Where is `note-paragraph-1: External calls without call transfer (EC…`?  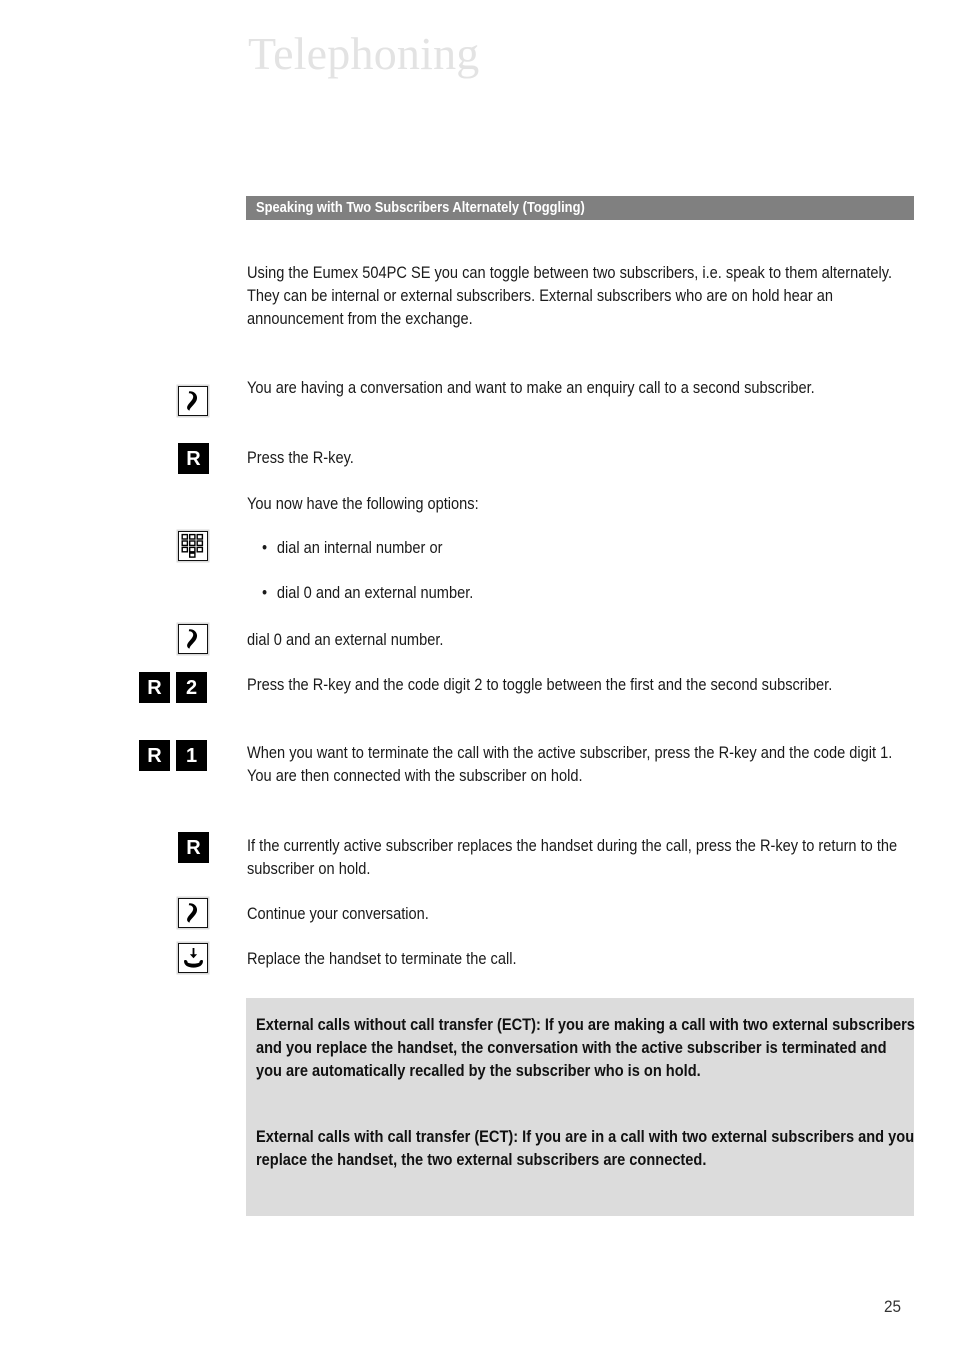 note-paragraph-1: External calls without call transfer (EC… is located at coordinates (585, 1048).